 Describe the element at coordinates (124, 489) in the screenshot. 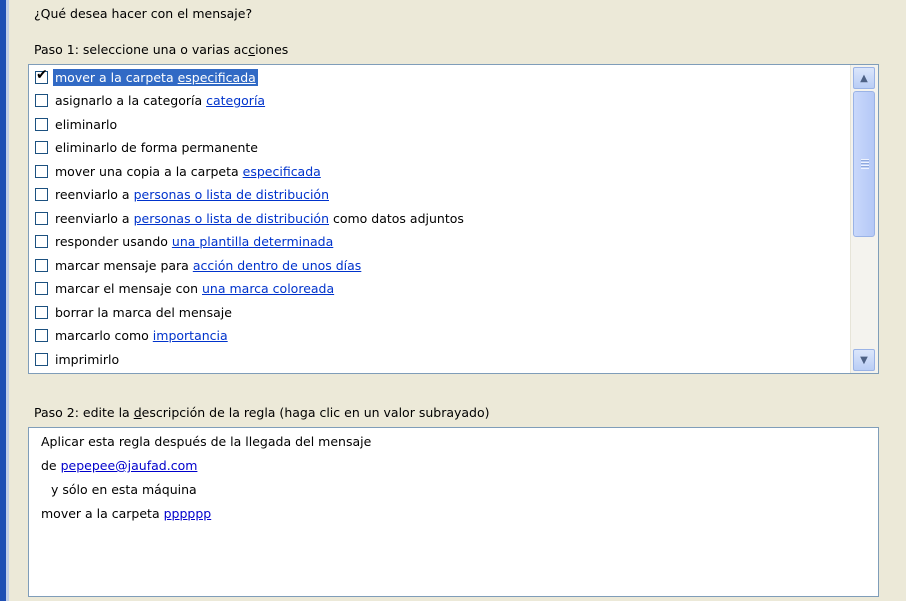

I see `description-line-3: y sólo en esta máquina` at that location.